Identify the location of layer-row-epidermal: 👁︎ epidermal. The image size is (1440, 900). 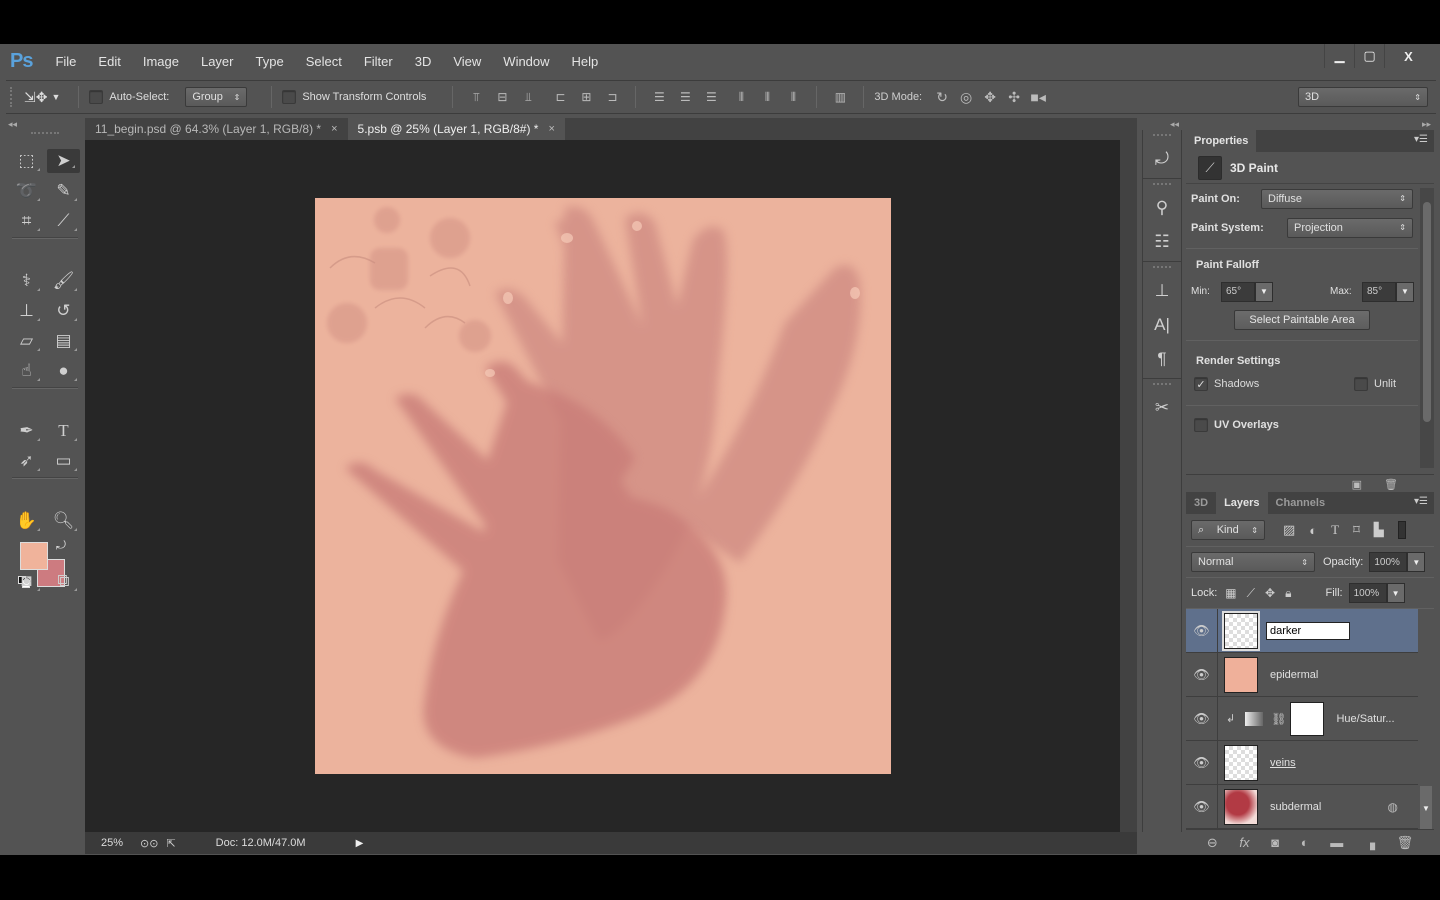
(1302, 674).